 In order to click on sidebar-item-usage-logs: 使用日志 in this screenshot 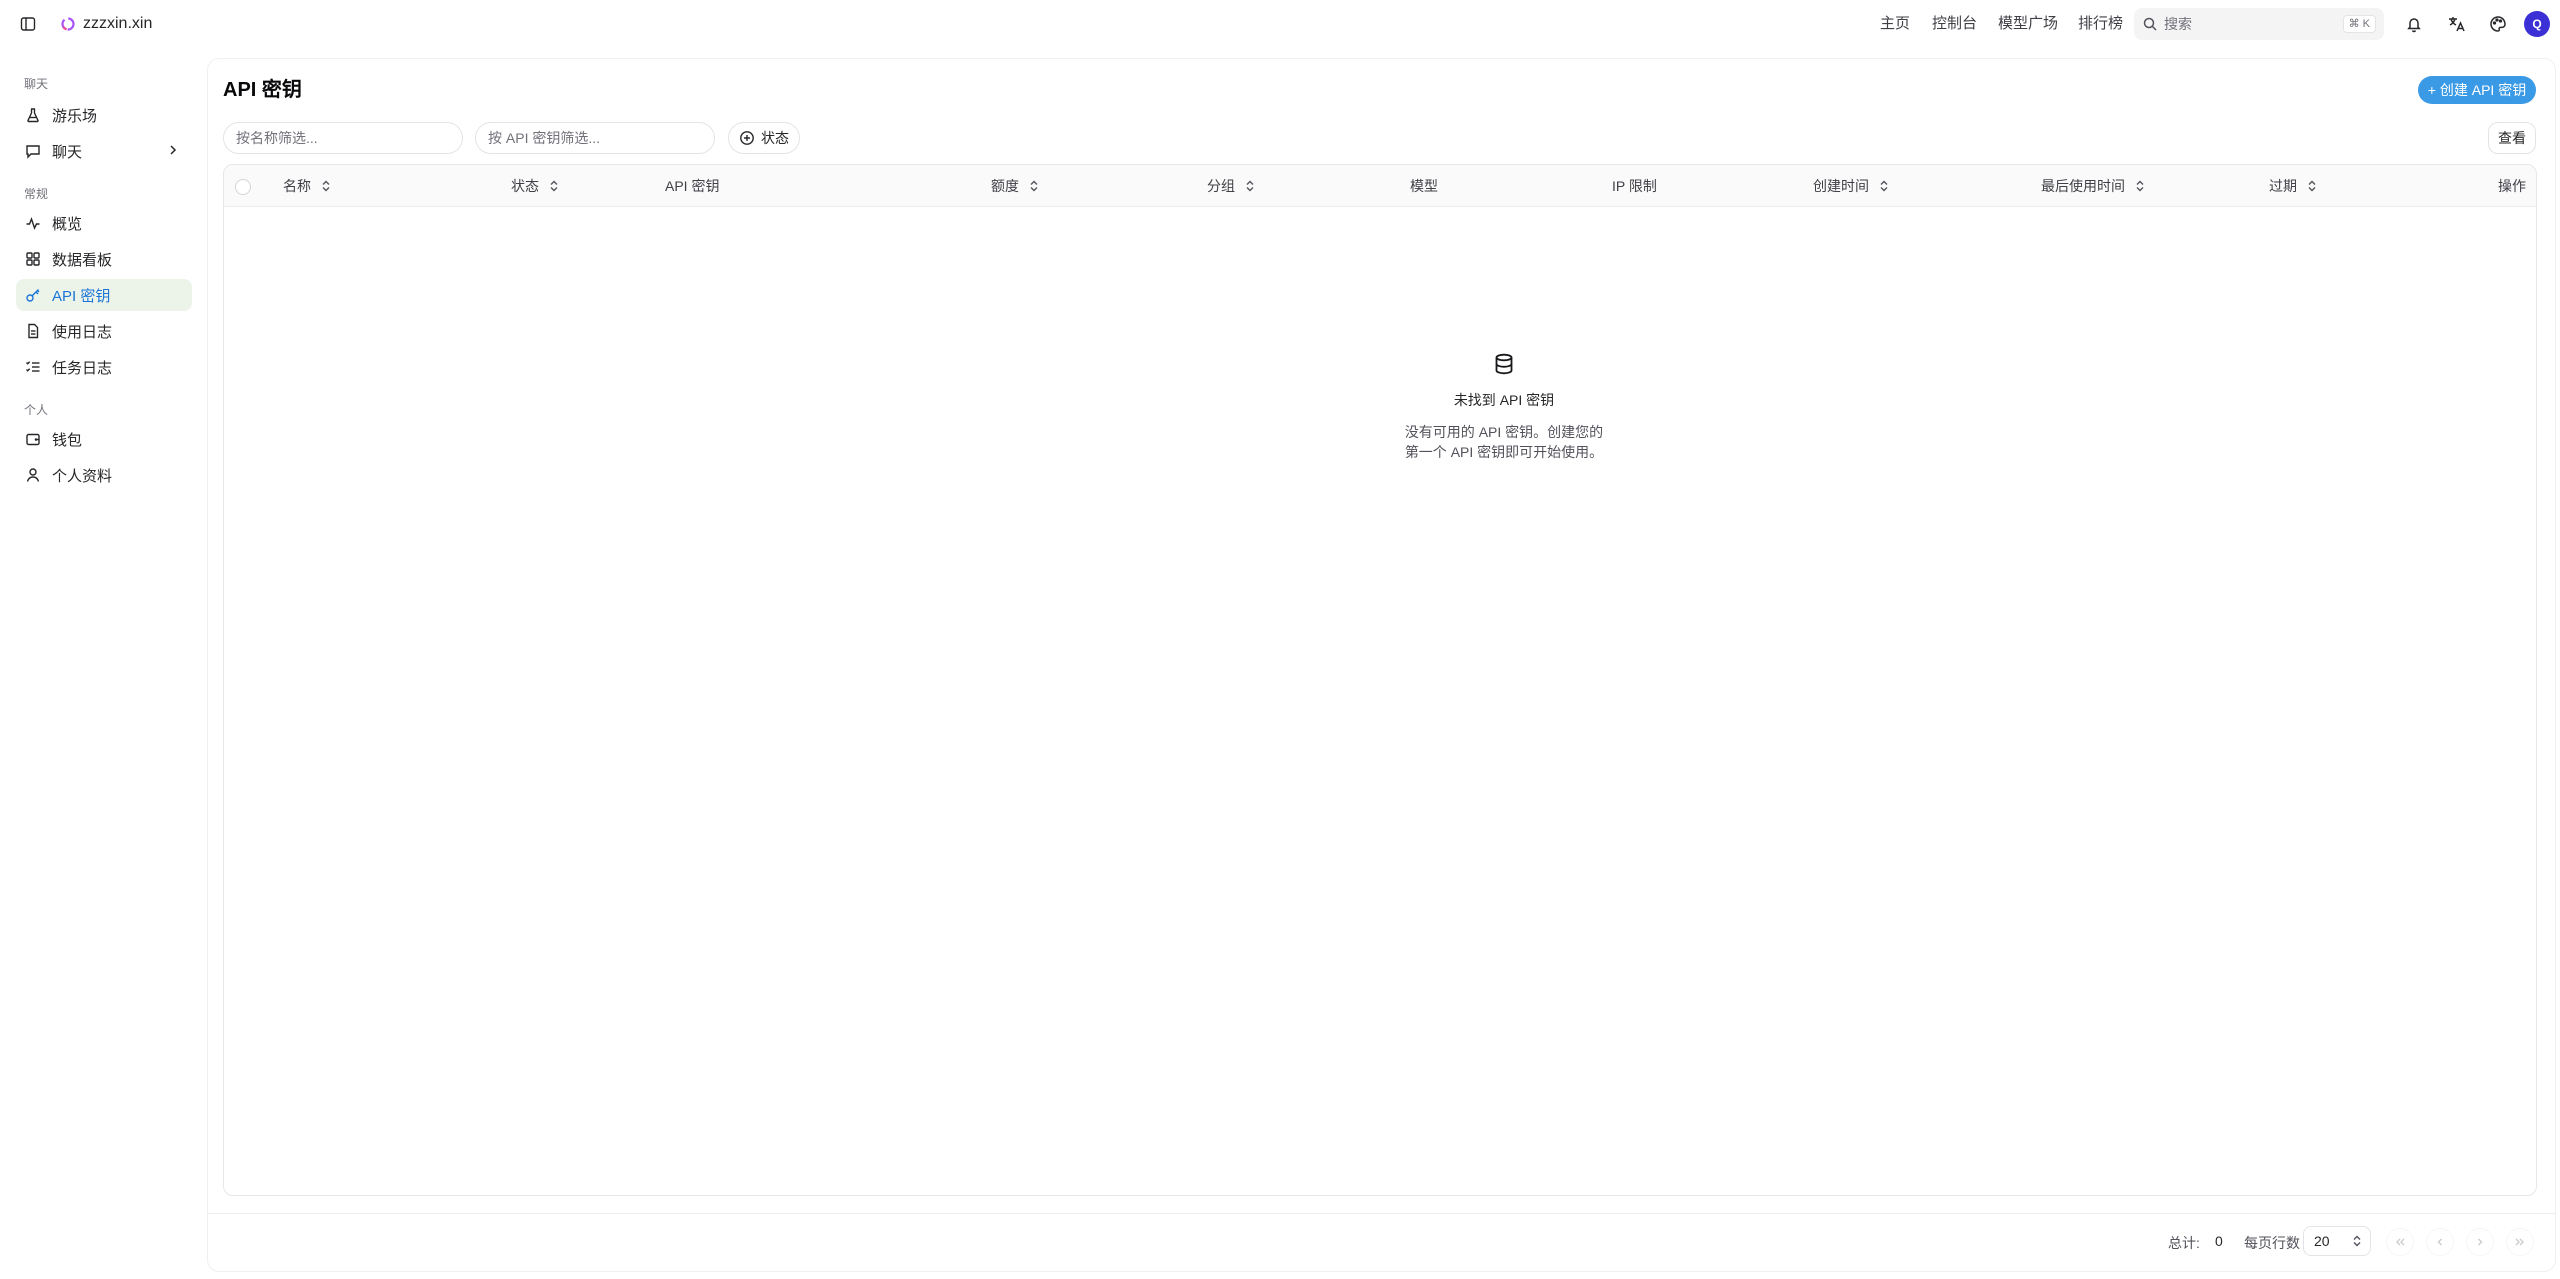, I will do `click(104, 331)`.